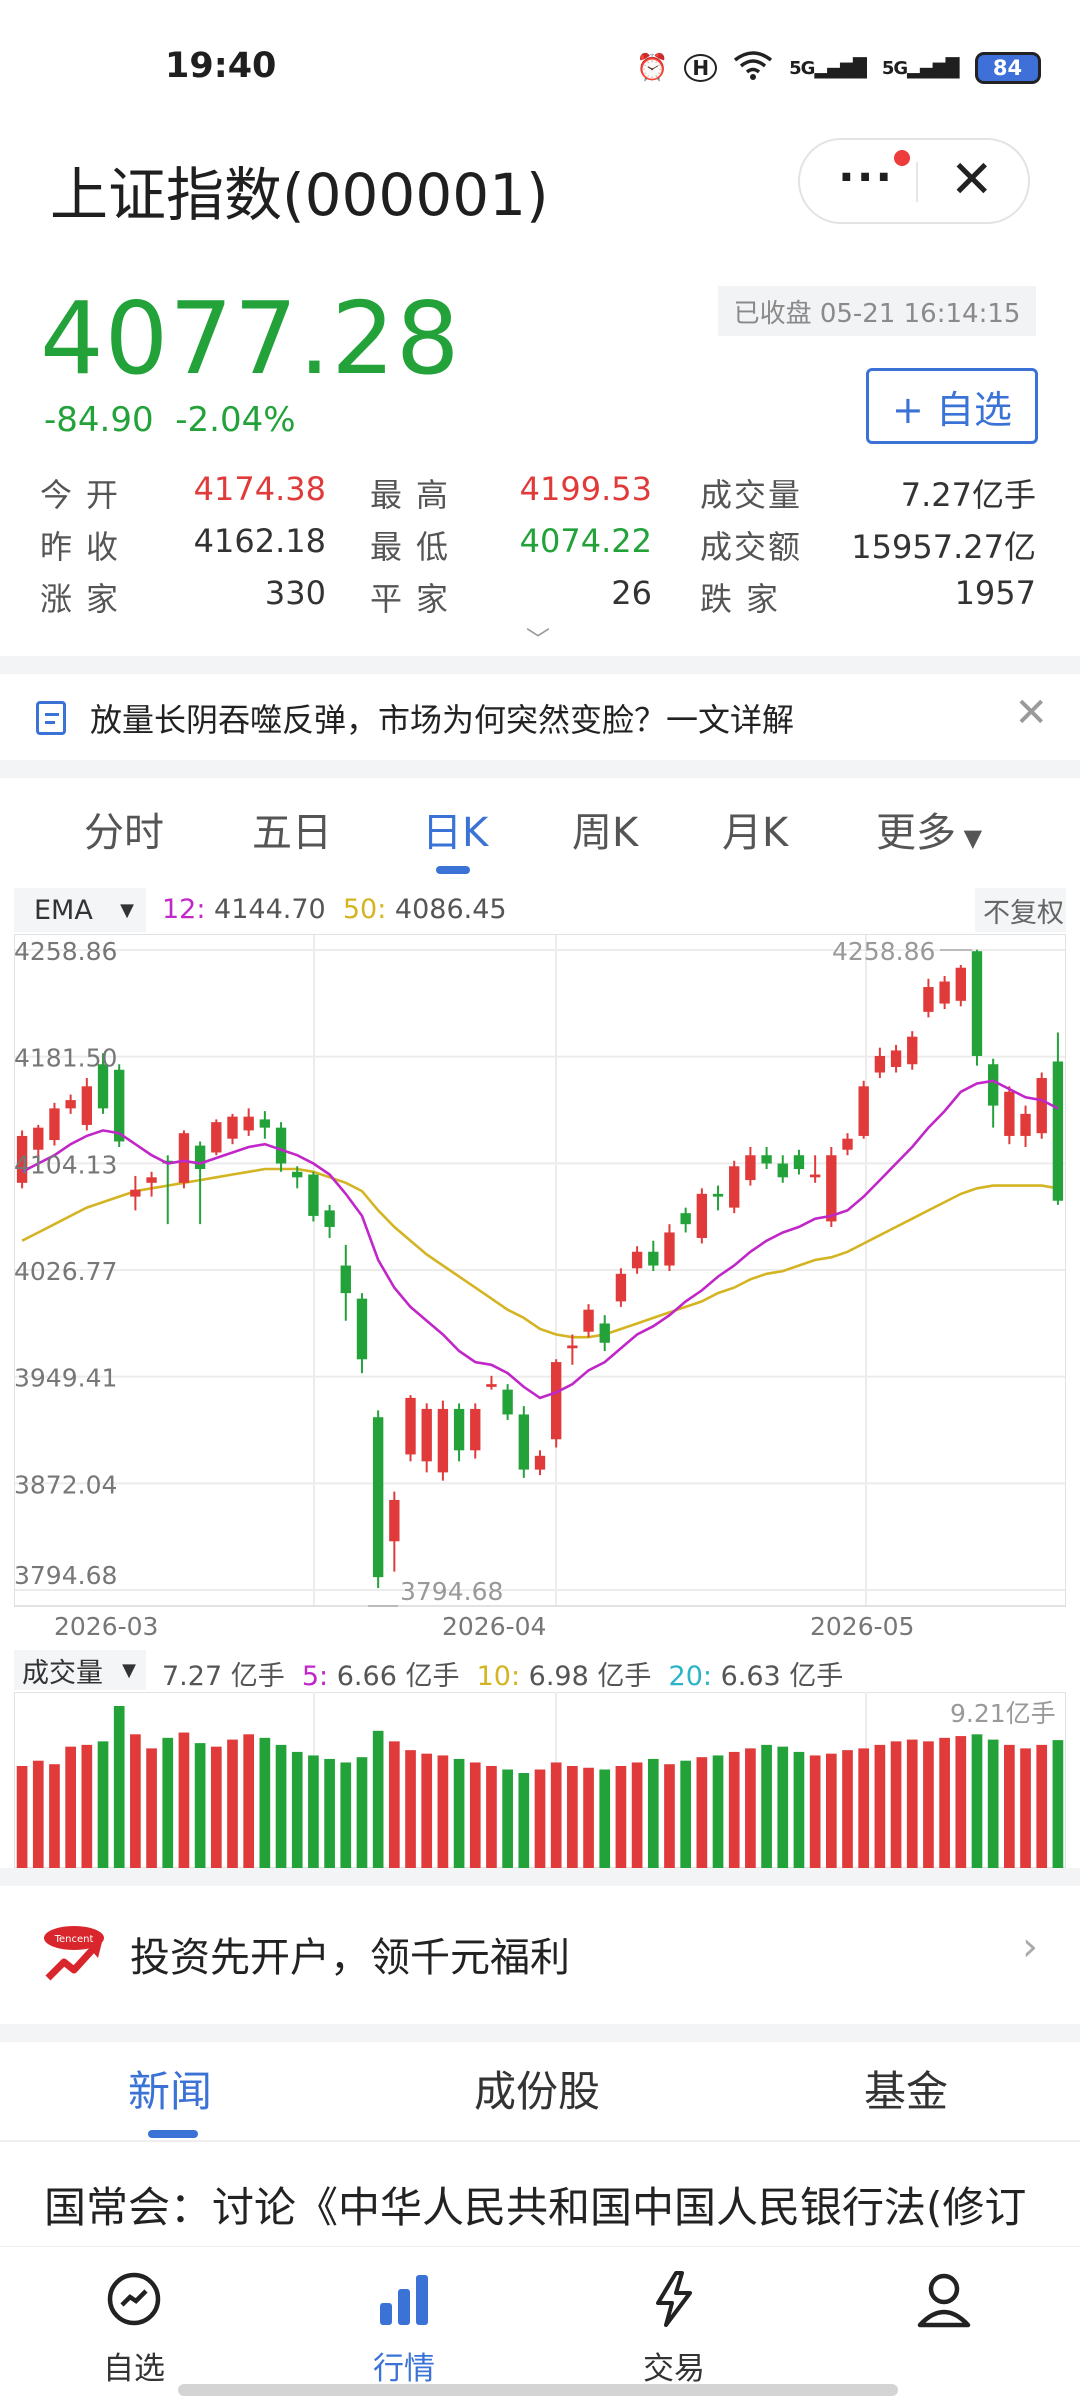 The width and height of the screenshot is (1080, 2400). I want to click on expand-chevron-icon: ﹀, so click(538, 637).